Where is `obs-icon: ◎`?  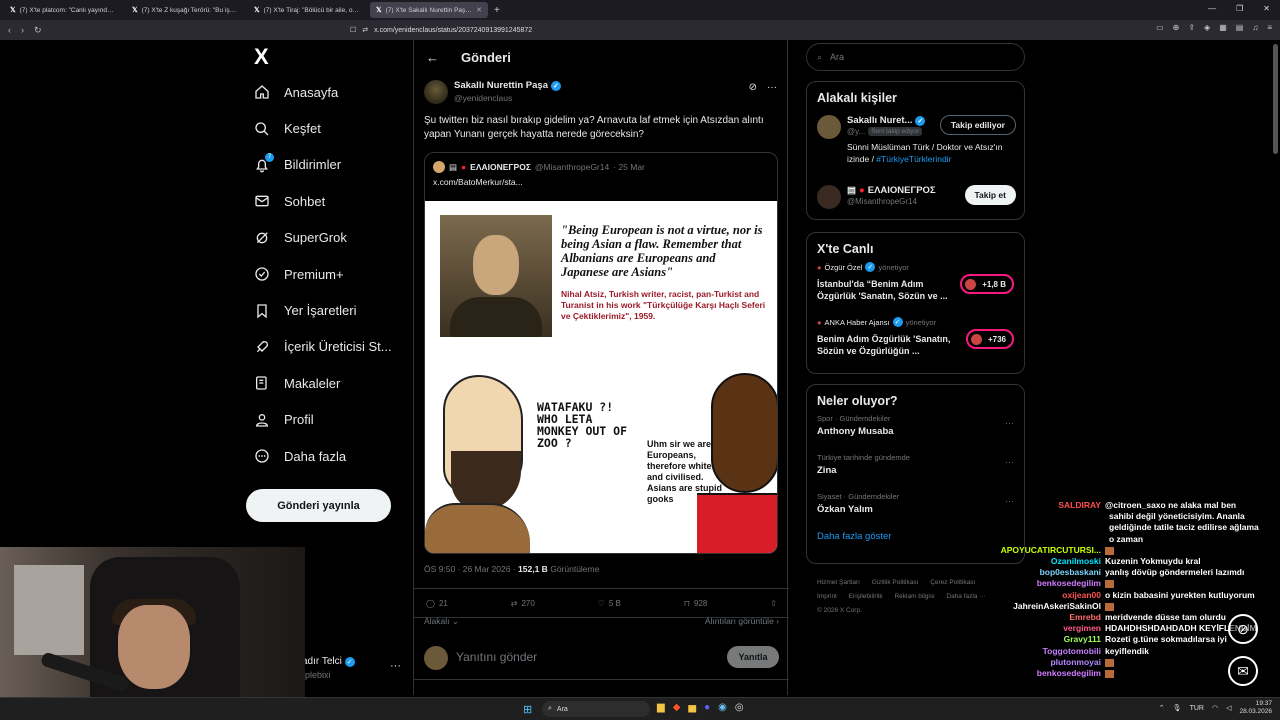
obs-icon: ◎ is located at coordinates (739, 707).